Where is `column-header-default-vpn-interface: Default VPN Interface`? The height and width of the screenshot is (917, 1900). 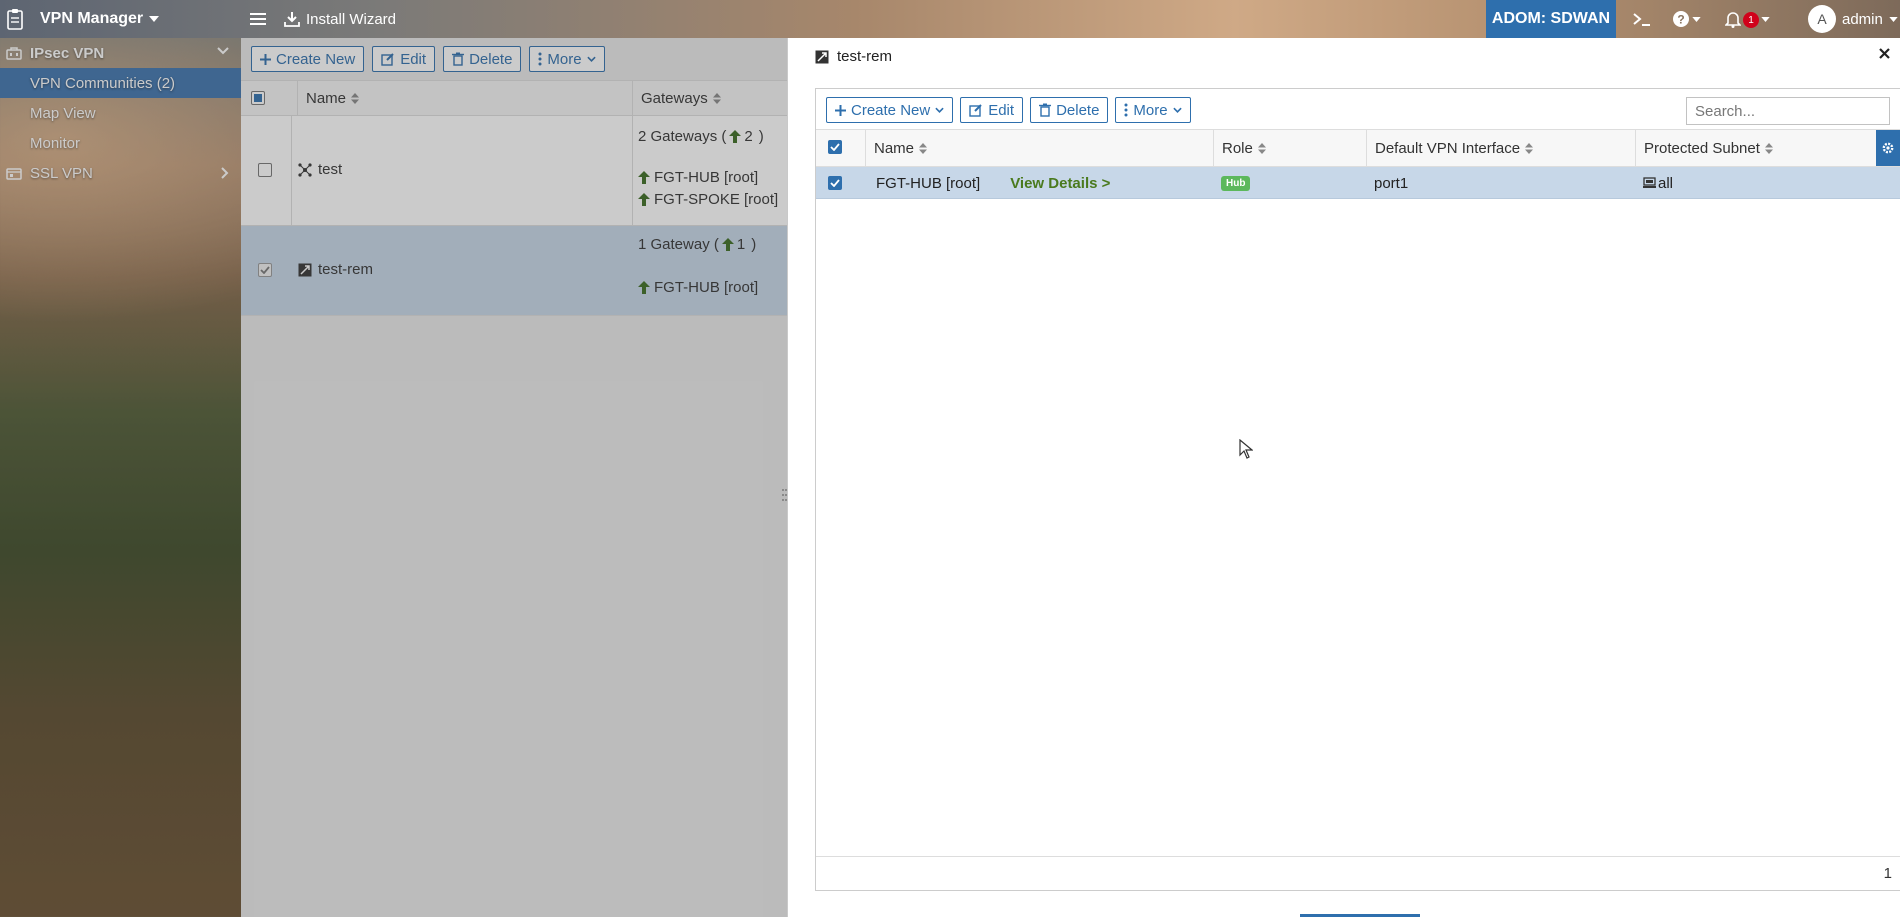 column-header-default-vpn-interface: Default VPN Interface is located at coordinates (1500, 148).